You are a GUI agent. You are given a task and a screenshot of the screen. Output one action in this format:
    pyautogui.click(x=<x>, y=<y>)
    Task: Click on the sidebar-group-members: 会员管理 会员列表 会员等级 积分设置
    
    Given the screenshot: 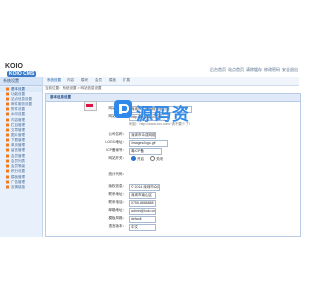 What is the action you would take?
    pyautogui.click(x=21, y=164)
    